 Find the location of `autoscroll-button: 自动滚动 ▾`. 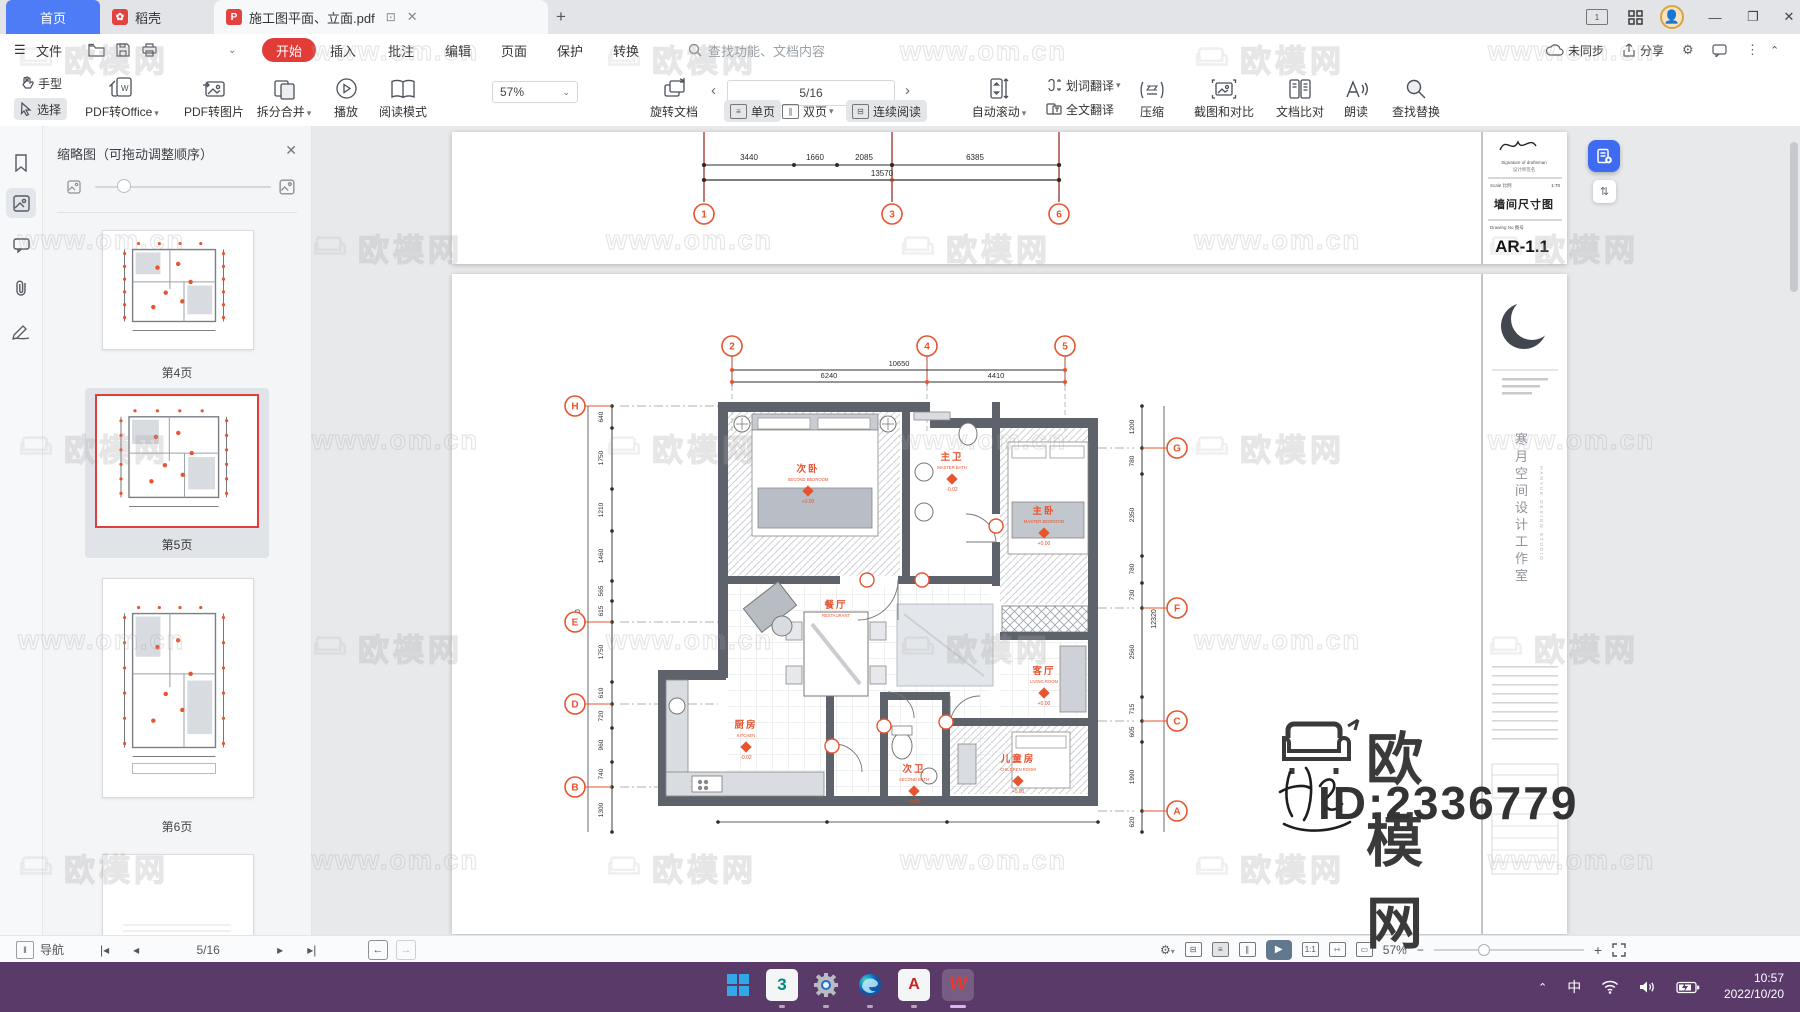

autoscroll-button: 自动滚动 ▾ is located at coordinates (999, 95).